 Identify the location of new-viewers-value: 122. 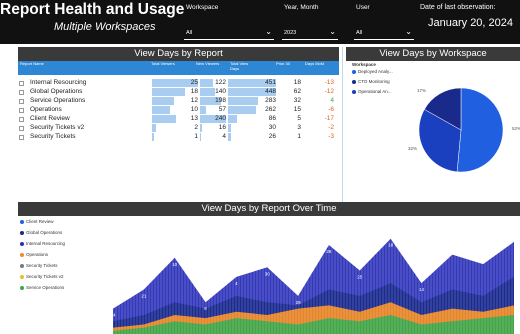
(220, 82).